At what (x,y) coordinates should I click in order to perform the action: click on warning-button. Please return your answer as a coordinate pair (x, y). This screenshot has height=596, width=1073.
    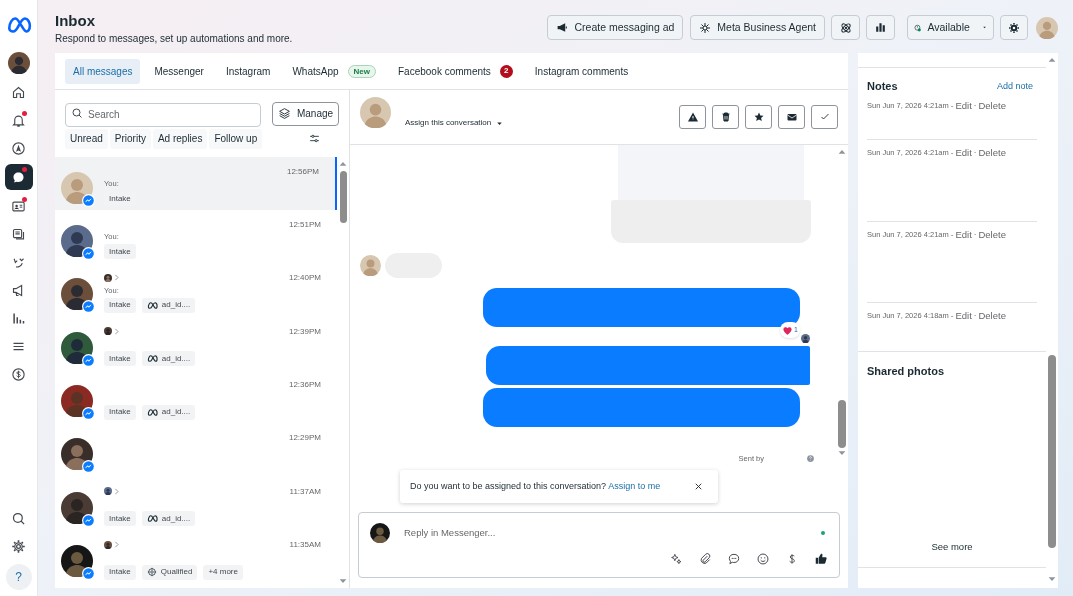
    Looking at the image, I should click on (692, 117).